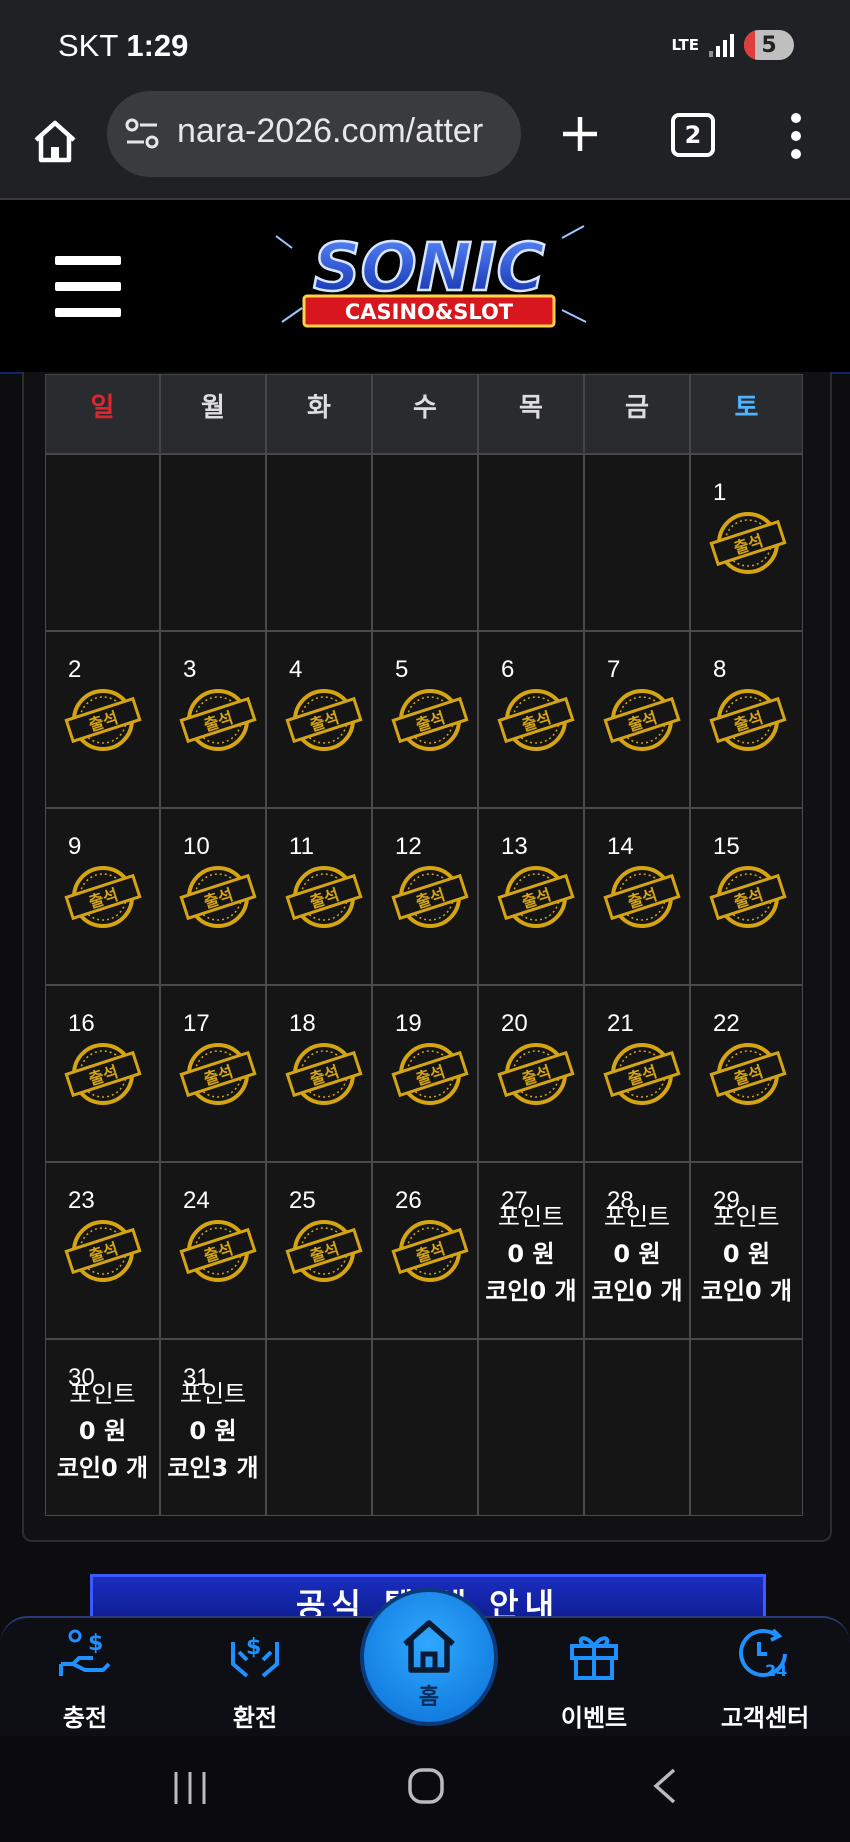 This screenshot has width=850, height=1842. I want to click on carrier-name: SKT, so click(88, 45).